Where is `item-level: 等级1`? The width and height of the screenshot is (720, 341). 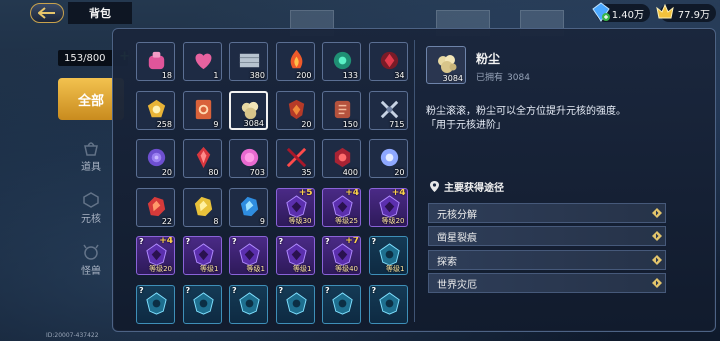
item-level: 等级1 is located at coordinates (395, 269).